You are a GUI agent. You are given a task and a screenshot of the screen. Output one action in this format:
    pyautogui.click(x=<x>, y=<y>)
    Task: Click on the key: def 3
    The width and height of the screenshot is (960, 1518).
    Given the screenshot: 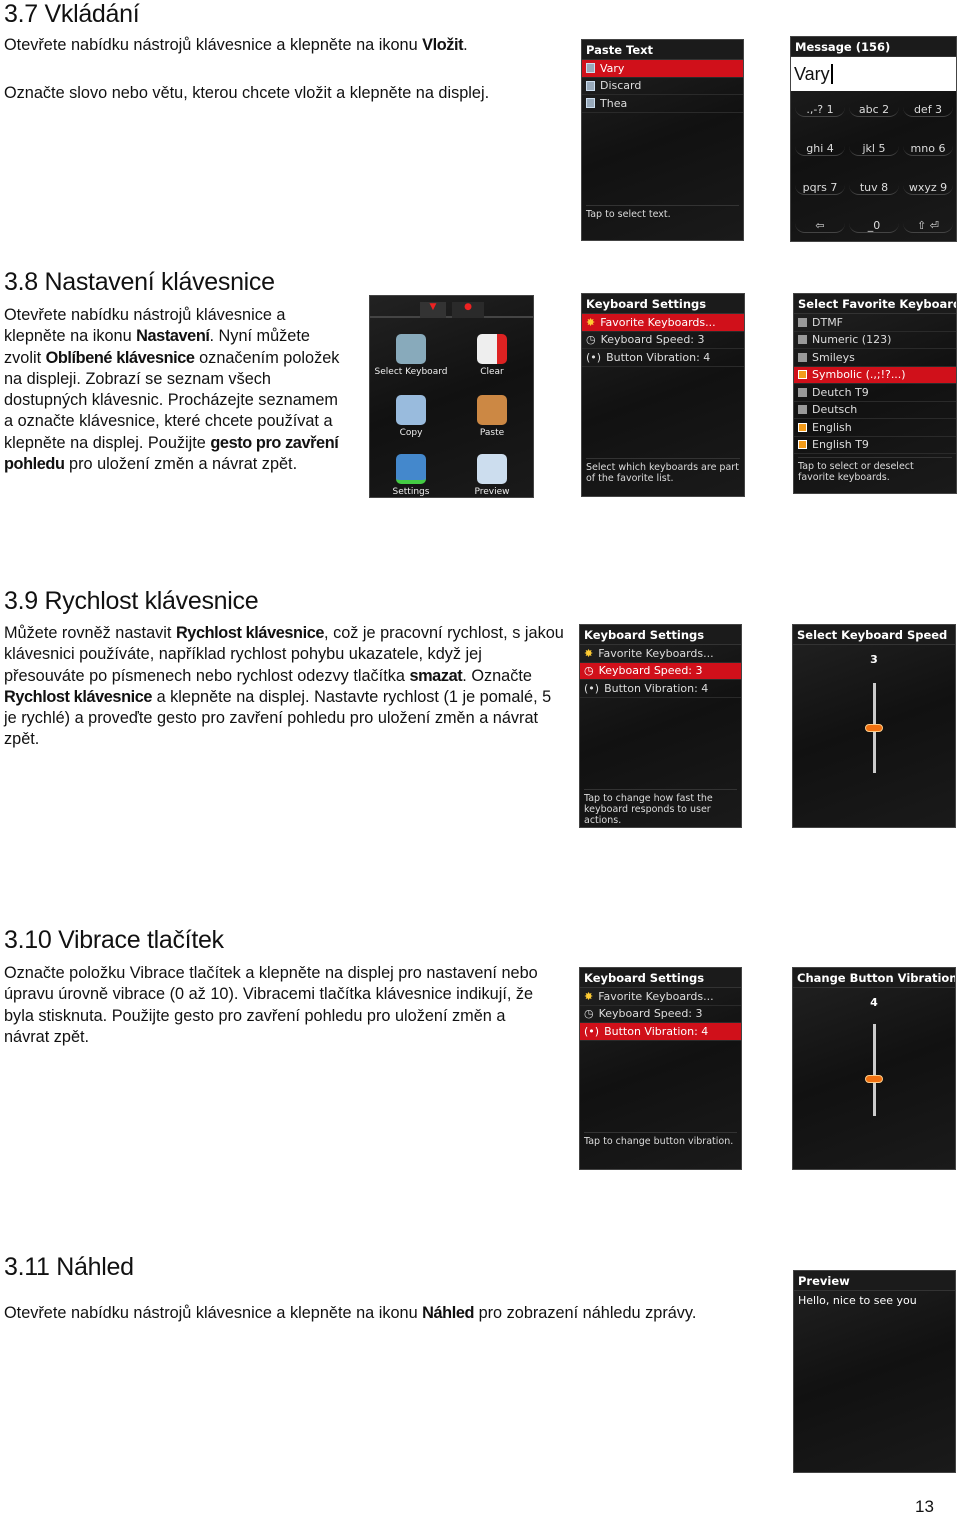 What is the action you would take?
    pyautogui.click(x=928, y=110)
    